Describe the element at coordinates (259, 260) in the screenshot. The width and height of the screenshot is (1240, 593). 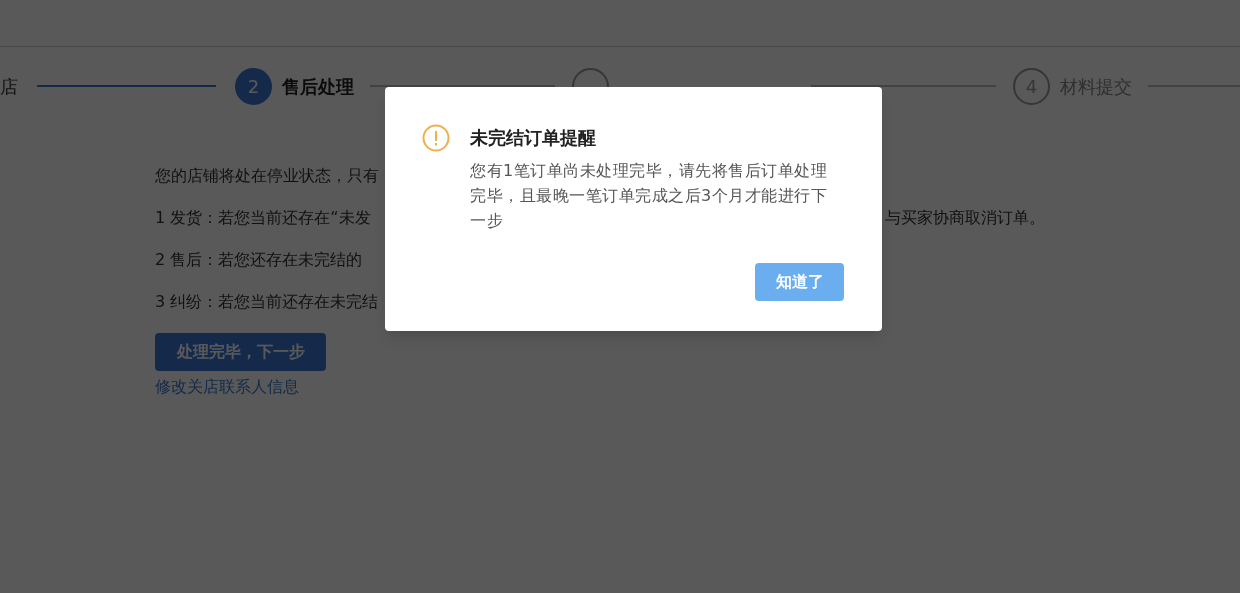
I see `notice-text: 2 售后：若您还存在未完结的` at that location.